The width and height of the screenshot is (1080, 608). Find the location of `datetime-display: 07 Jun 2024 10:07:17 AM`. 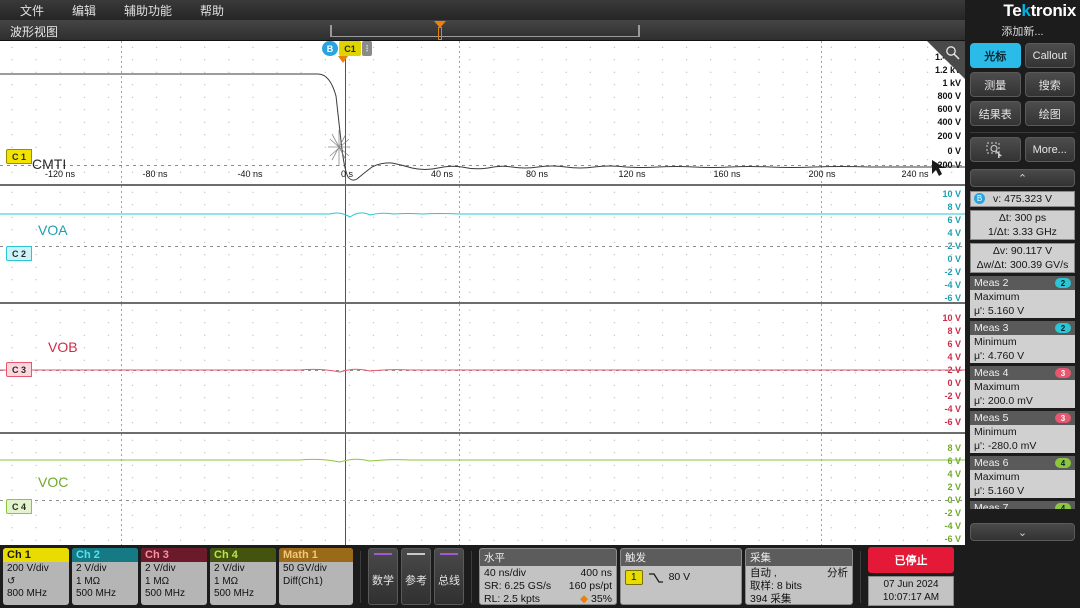

datetime-display: 07 Jun 2024 10:07:17 AM is located at coordinates (911, 591).